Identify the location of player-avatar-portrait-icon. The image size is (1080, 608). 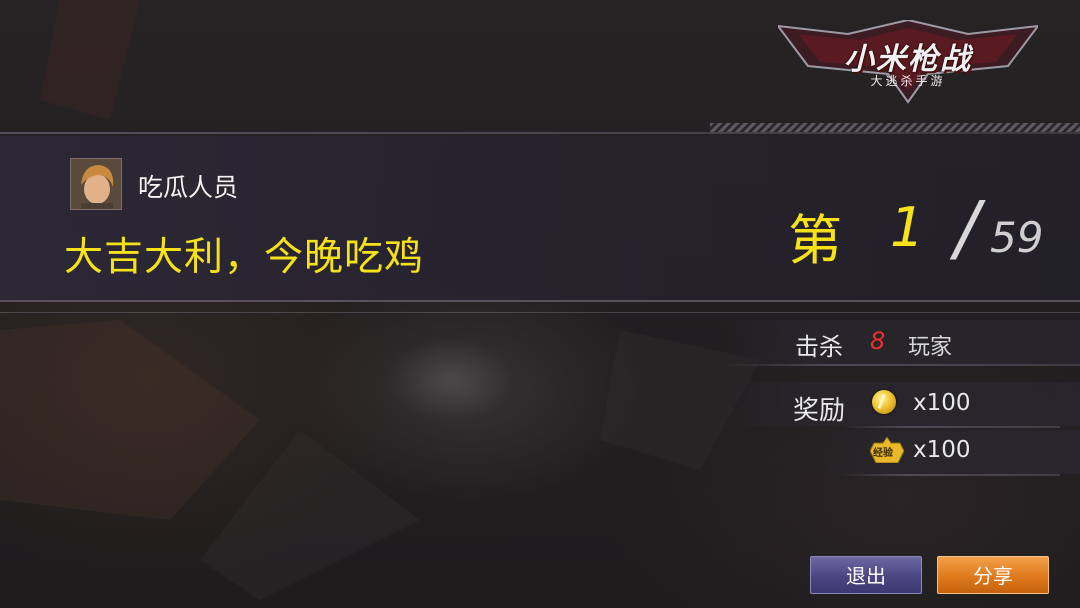
(96, 184).